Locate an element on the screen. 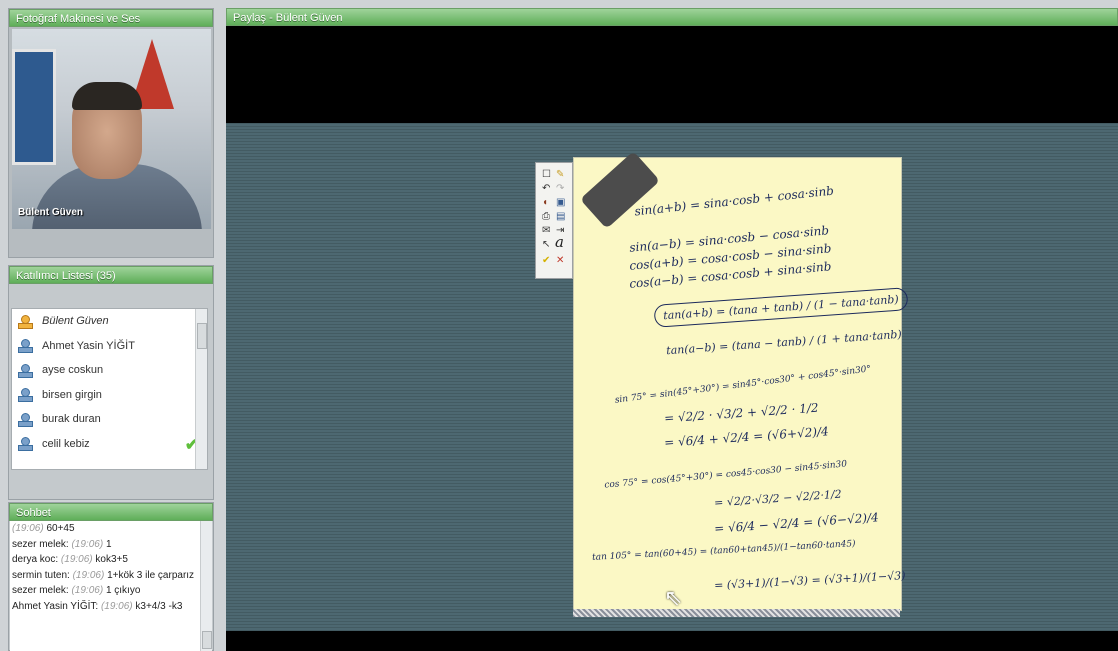  participants-panel-title: Katılımcı Listesi (35) is located at coordinates (111, 275).